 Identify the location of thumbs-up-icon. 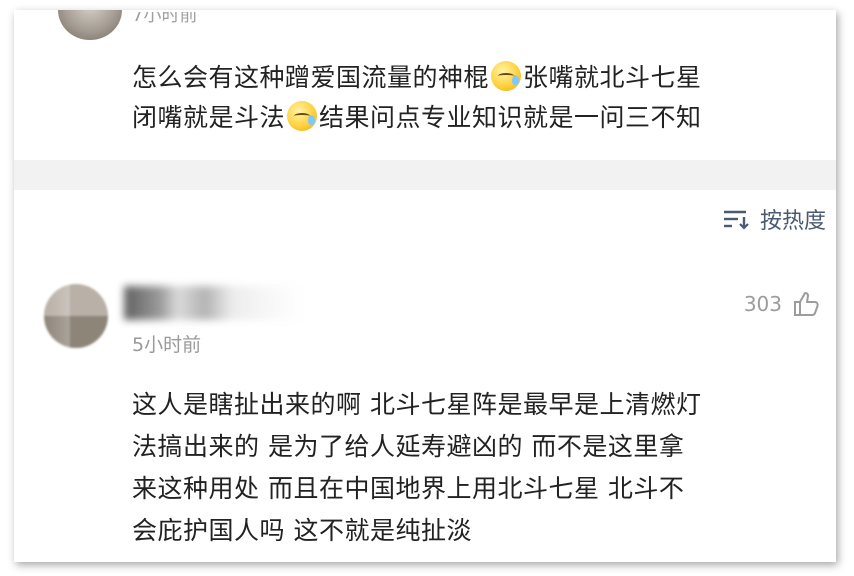
(806, 304).